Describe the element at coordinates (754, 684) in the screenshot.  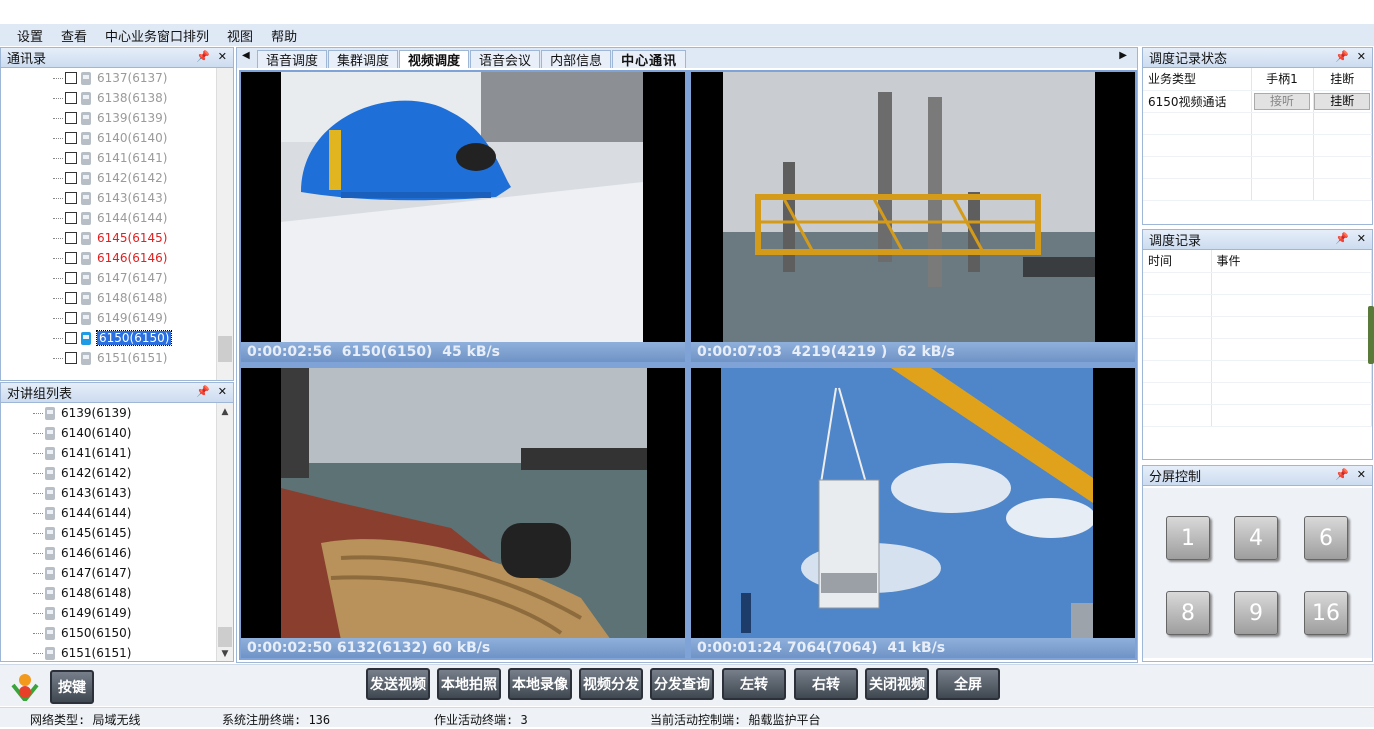
I see `turn-left-button: 左转` at that location.